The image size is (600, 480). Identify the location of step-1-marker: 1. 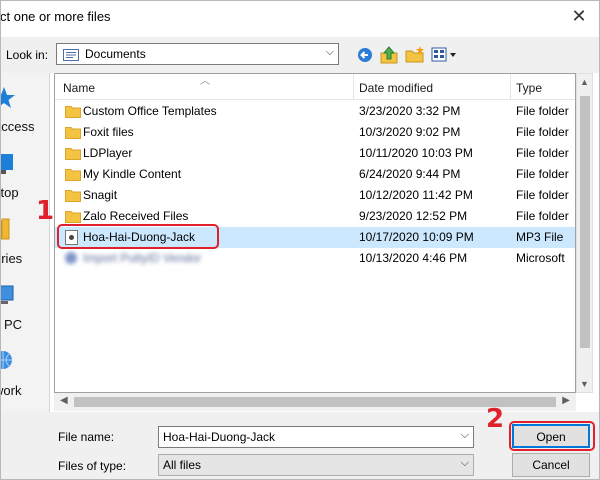
(45, 211).